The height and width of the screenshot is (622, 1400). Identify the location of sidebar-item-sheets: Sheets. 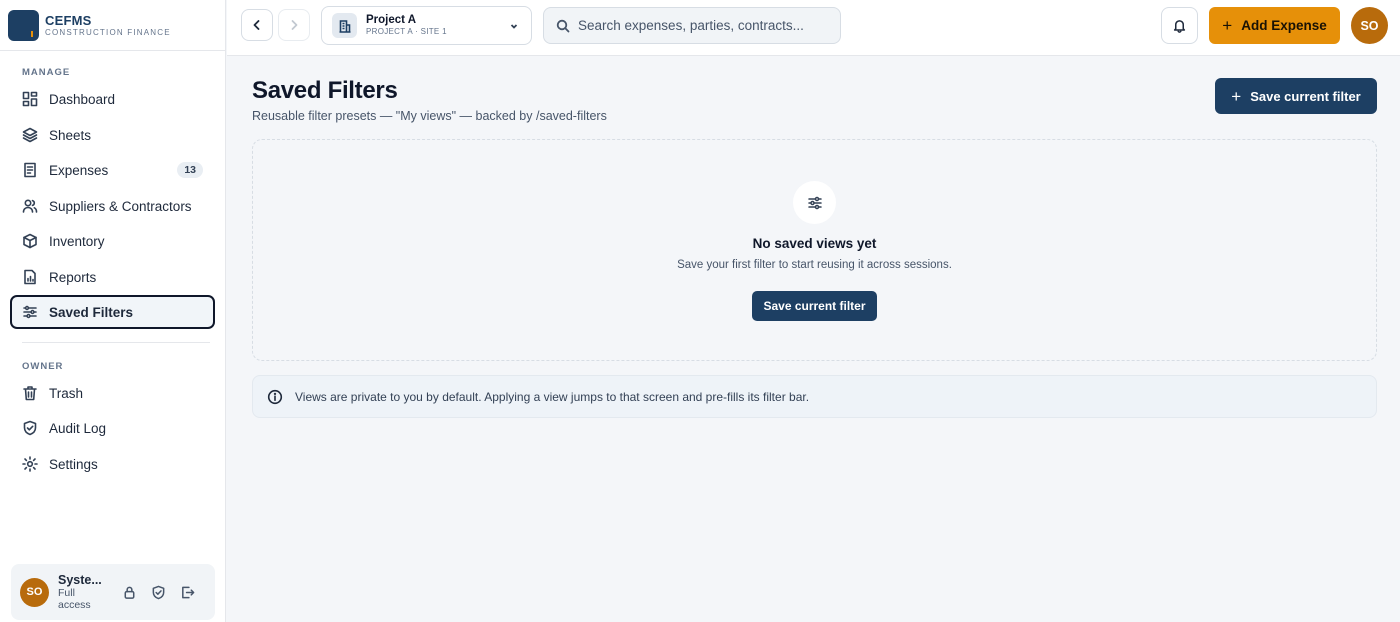
(112, 135).